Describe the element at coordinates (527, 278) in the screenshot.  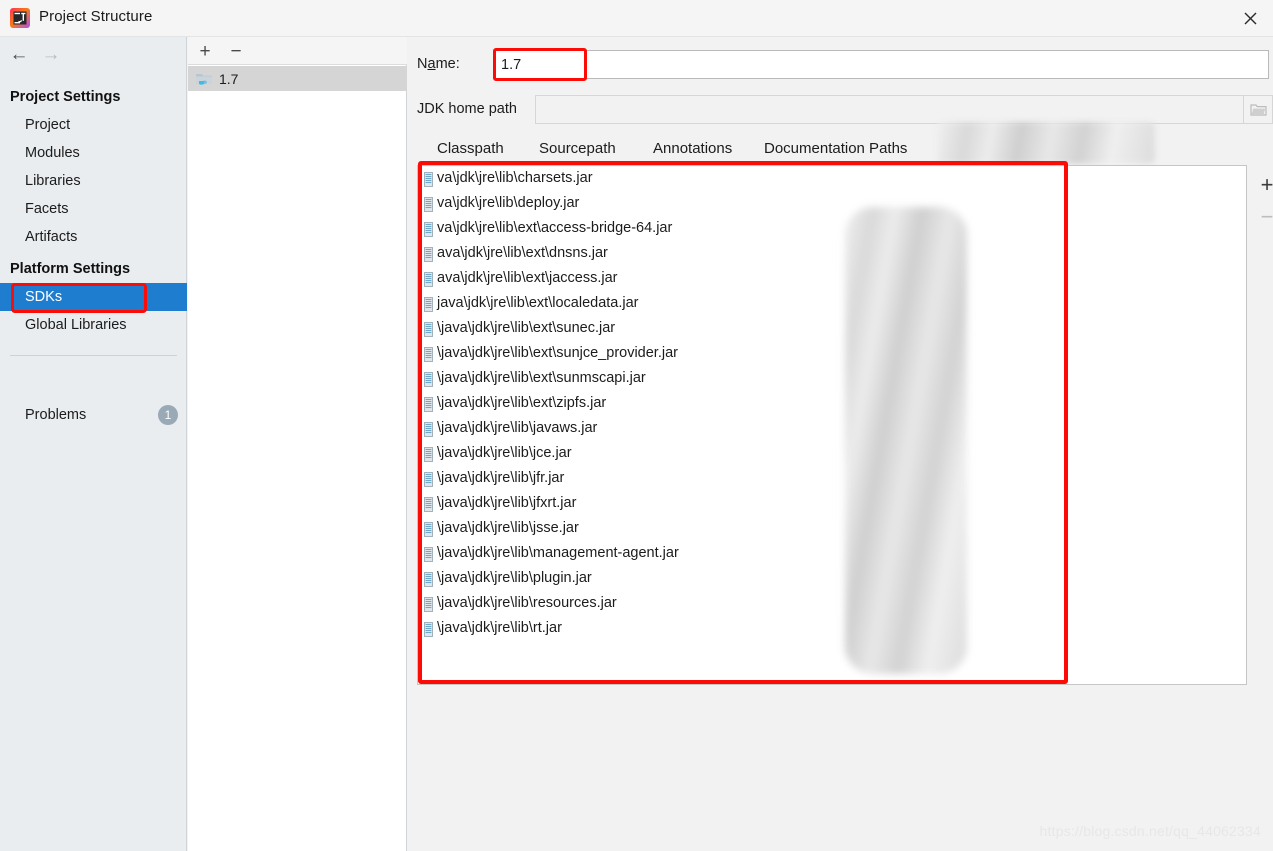
I see `classpath-row-label: ava\jdk\jre\lib\ext\jaccess.jar` at that location.